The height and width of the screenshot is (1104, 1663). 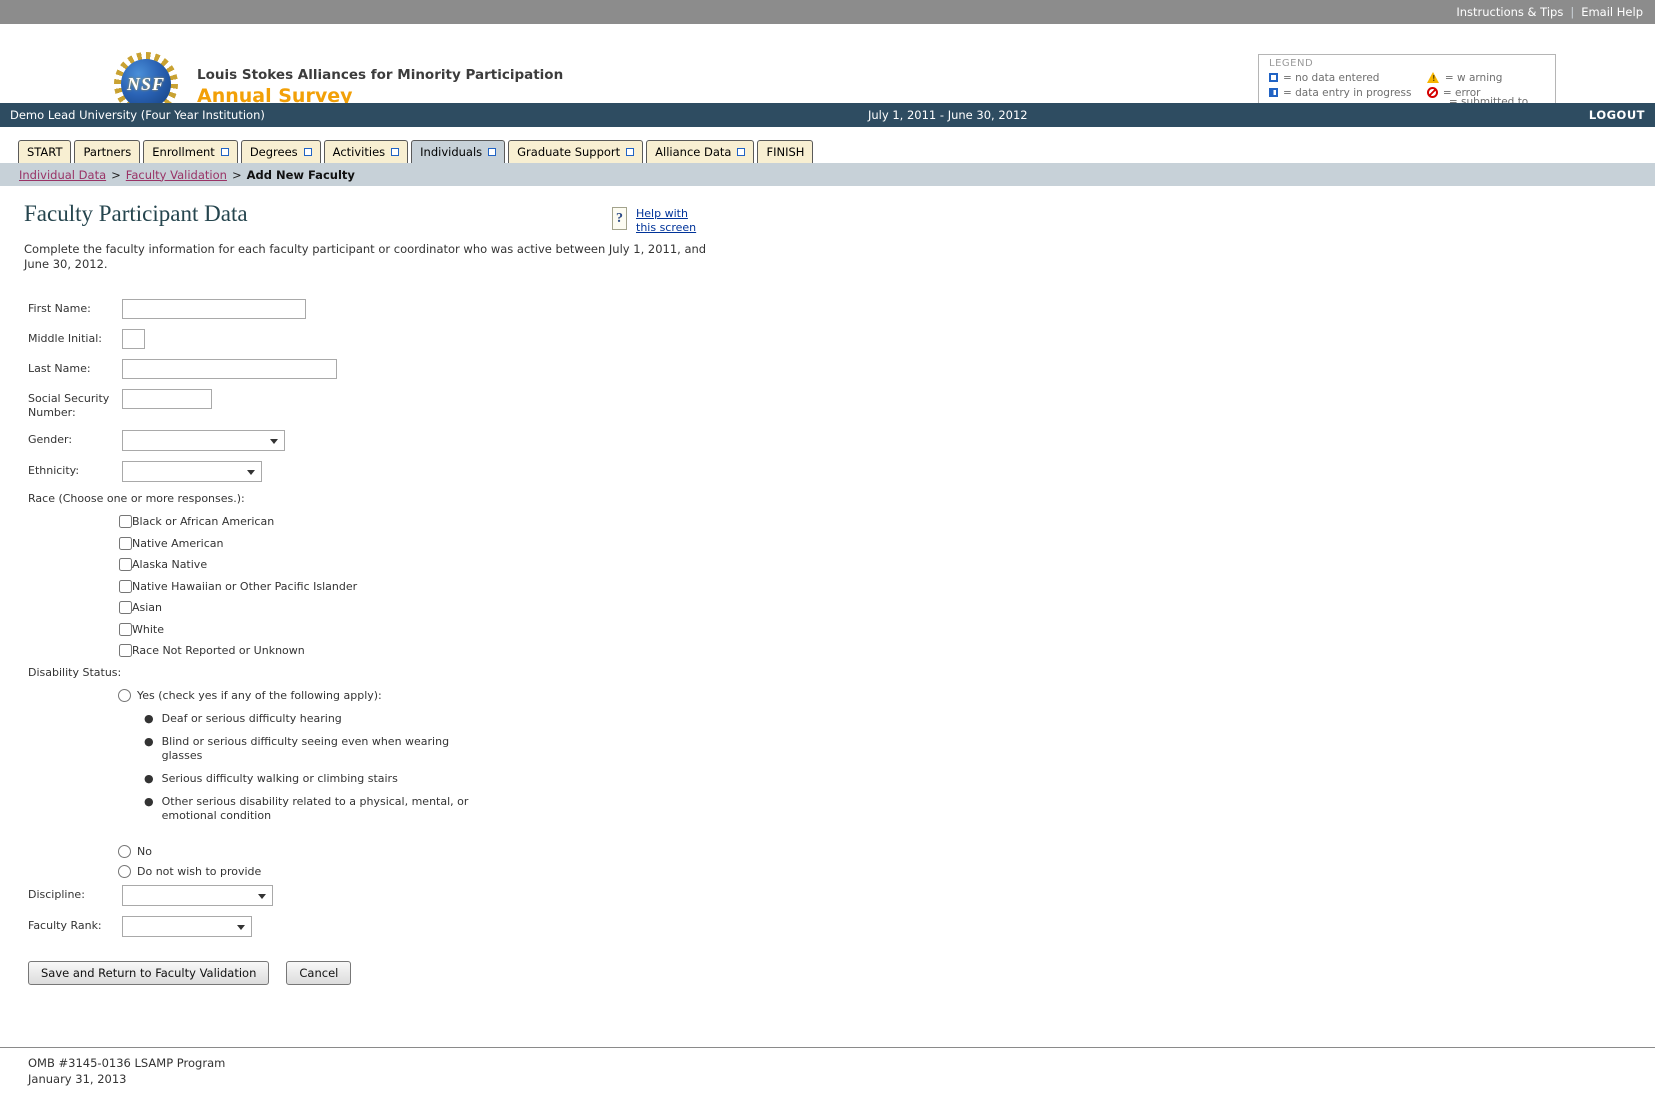 What do you see at coordinates (839, 472) in the screenshot?
I see `ethnicity-row: Ethnicity:` at bounding box center [839, 472].